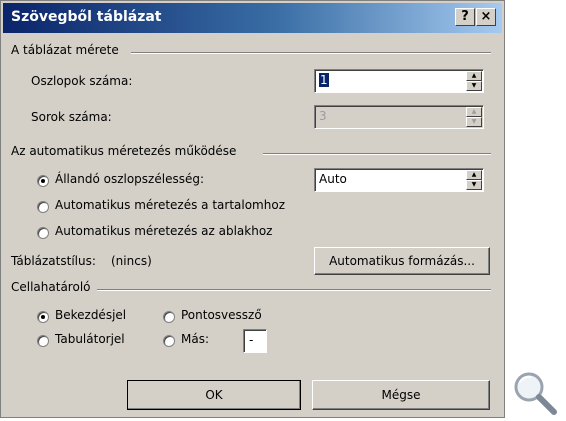  I want to click on semicolon-radio, so click(169, 317).